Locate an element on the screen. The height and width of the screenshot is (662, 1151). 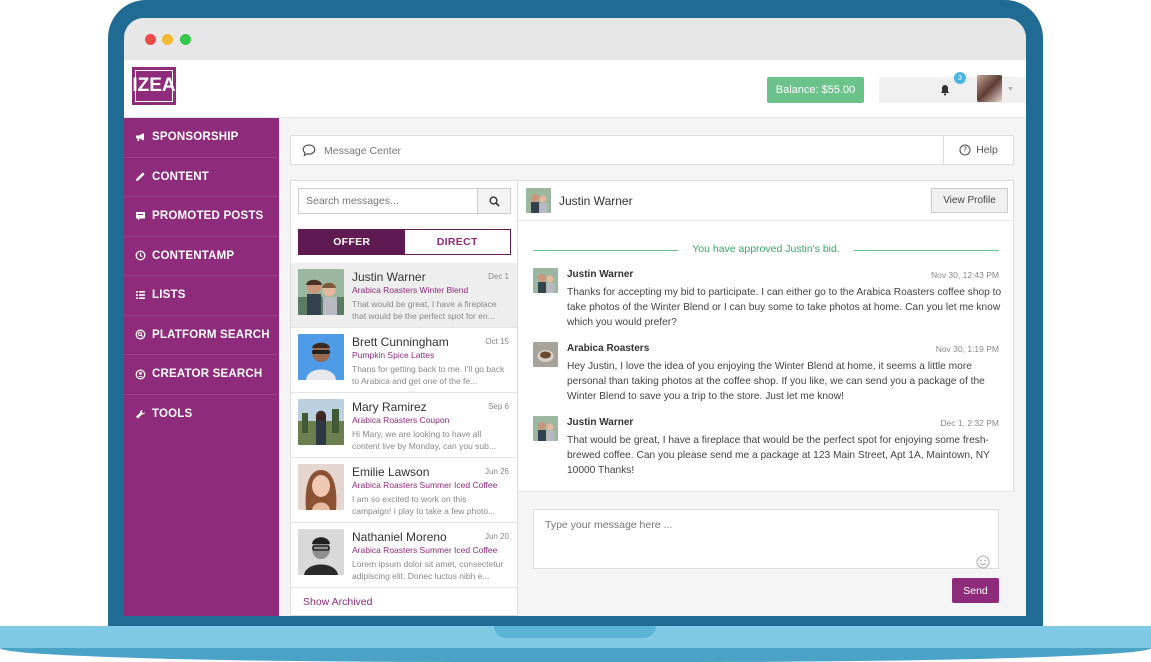
search-input is located at coordinates (389, 201).